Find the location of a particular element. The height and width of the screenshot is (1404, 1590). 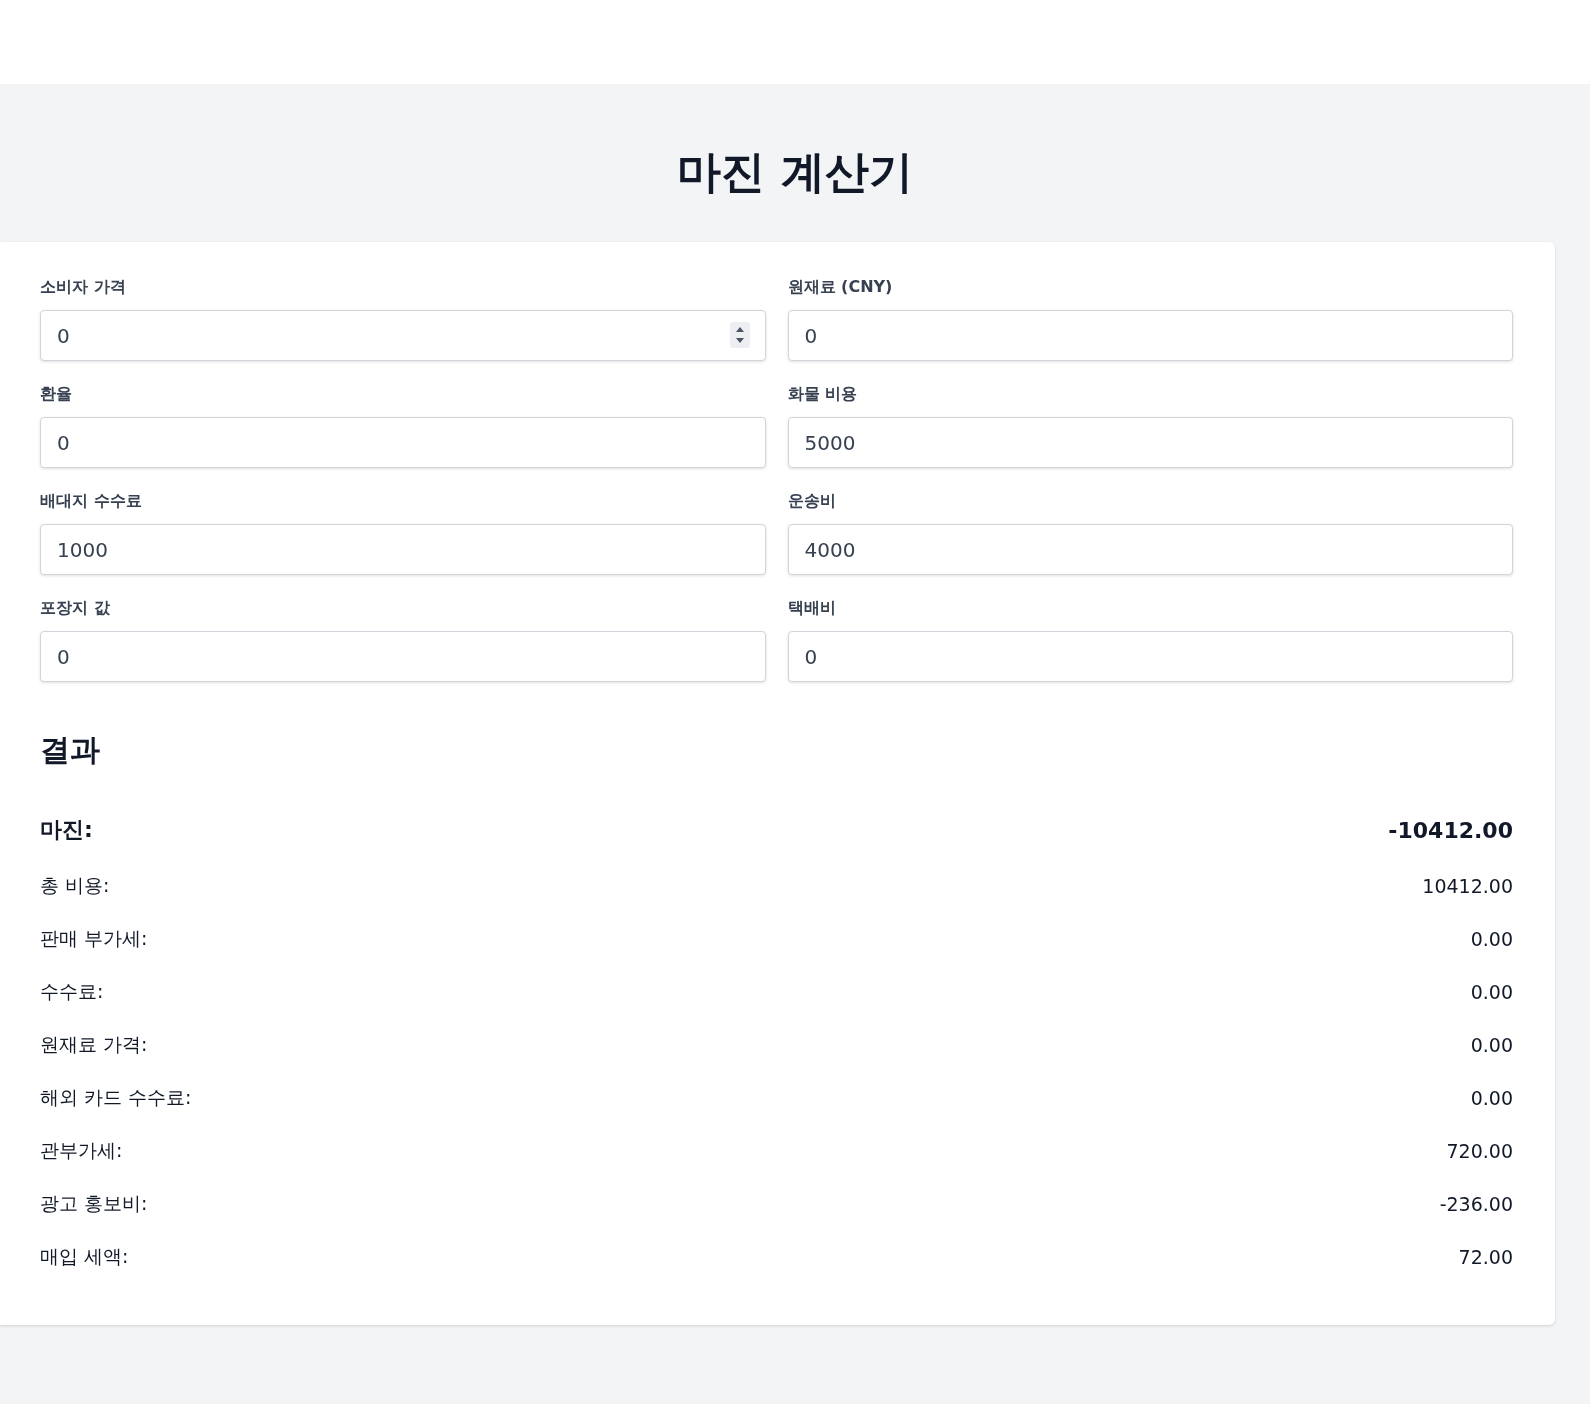

field-label: 소비자 가격 is located at coordinates (83, 287).